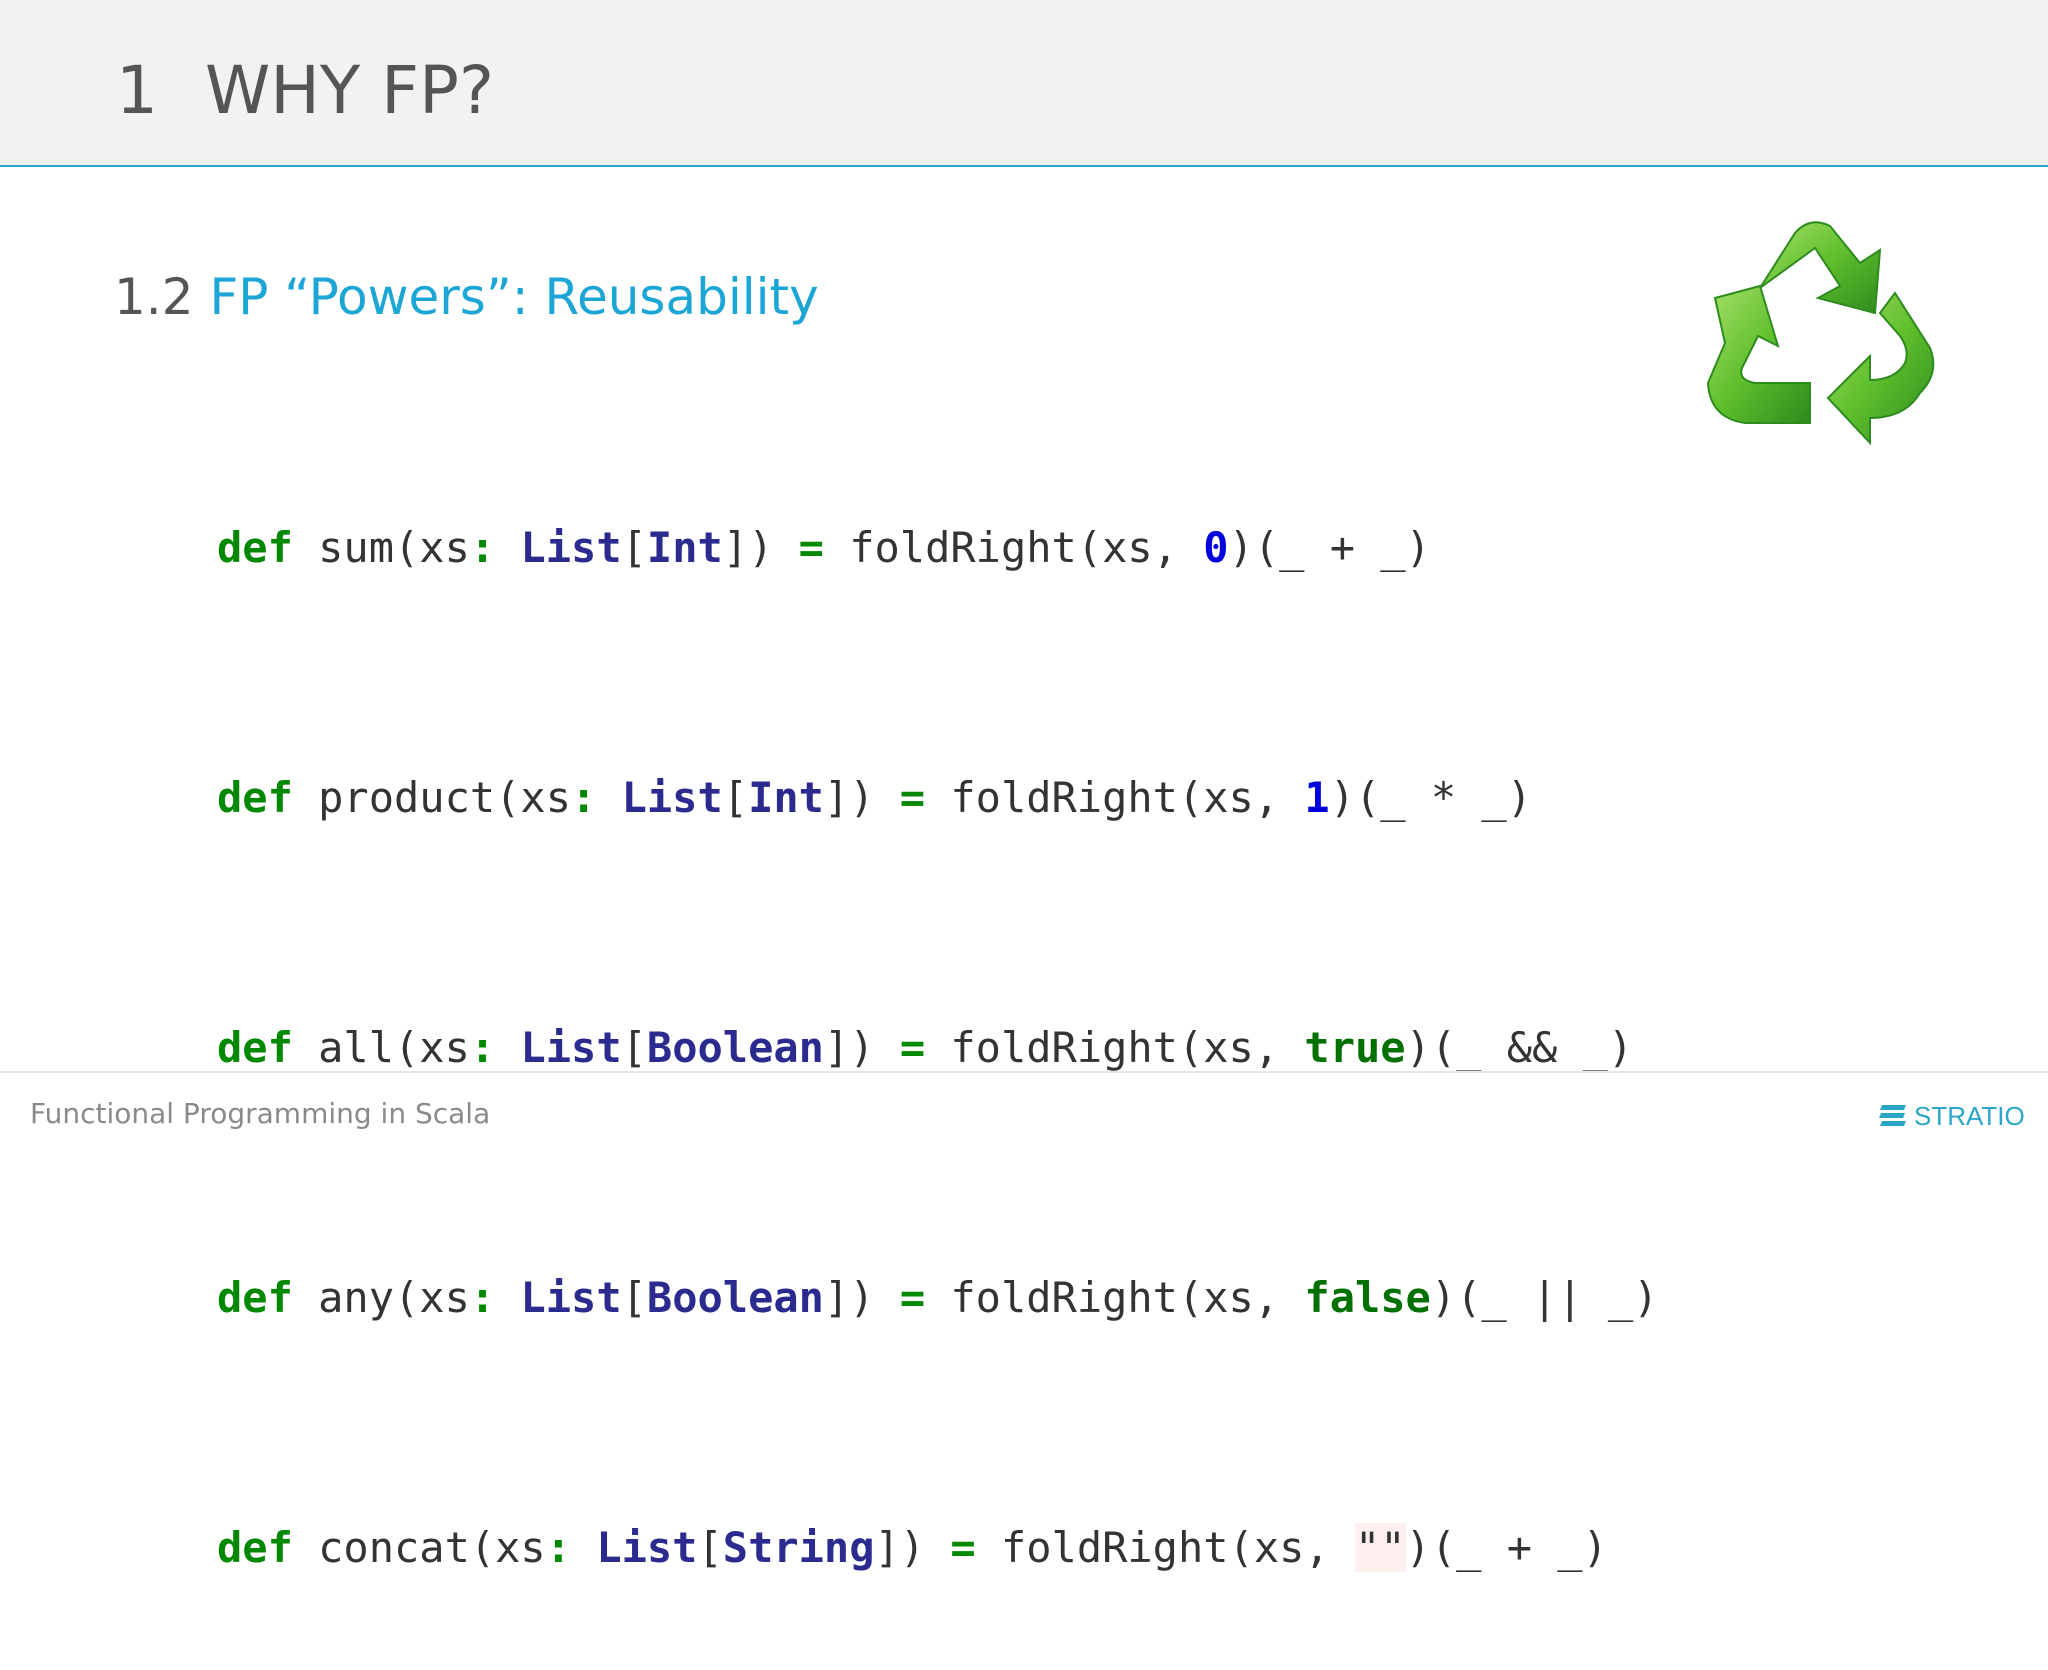 The width and height of the screenshot is (2048, 1670). What do you see at coordinates (349, 90) in the screenshot?
I see `slide-title: WHY FP?` at bounding box center [349, 90].